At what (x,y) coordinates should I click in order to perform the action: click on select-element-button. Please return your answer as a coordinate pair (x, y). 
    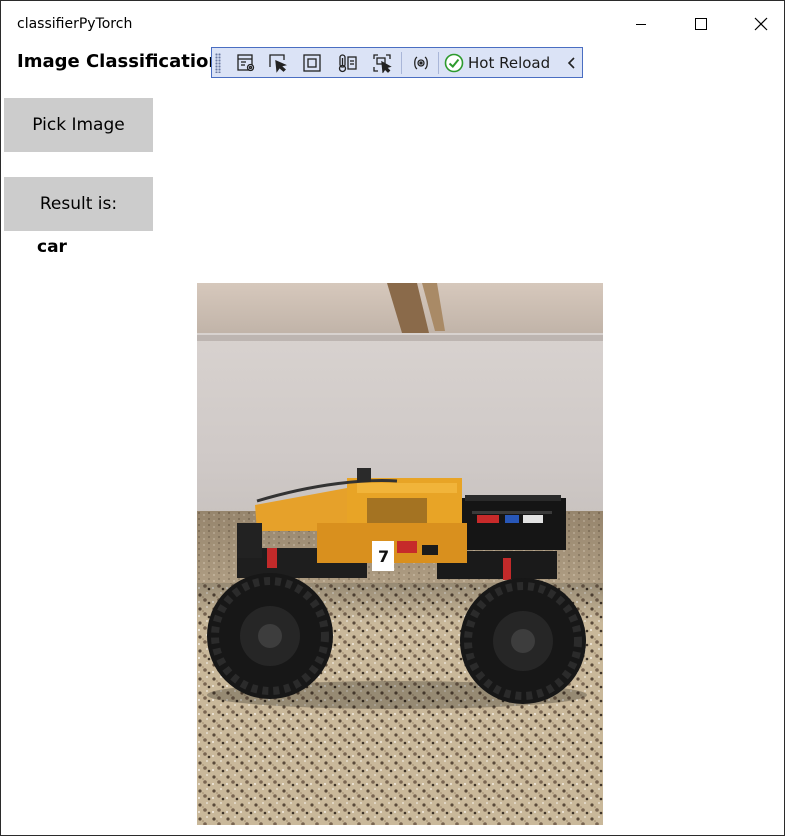
    Looking at the image, I should click on (278, 63).